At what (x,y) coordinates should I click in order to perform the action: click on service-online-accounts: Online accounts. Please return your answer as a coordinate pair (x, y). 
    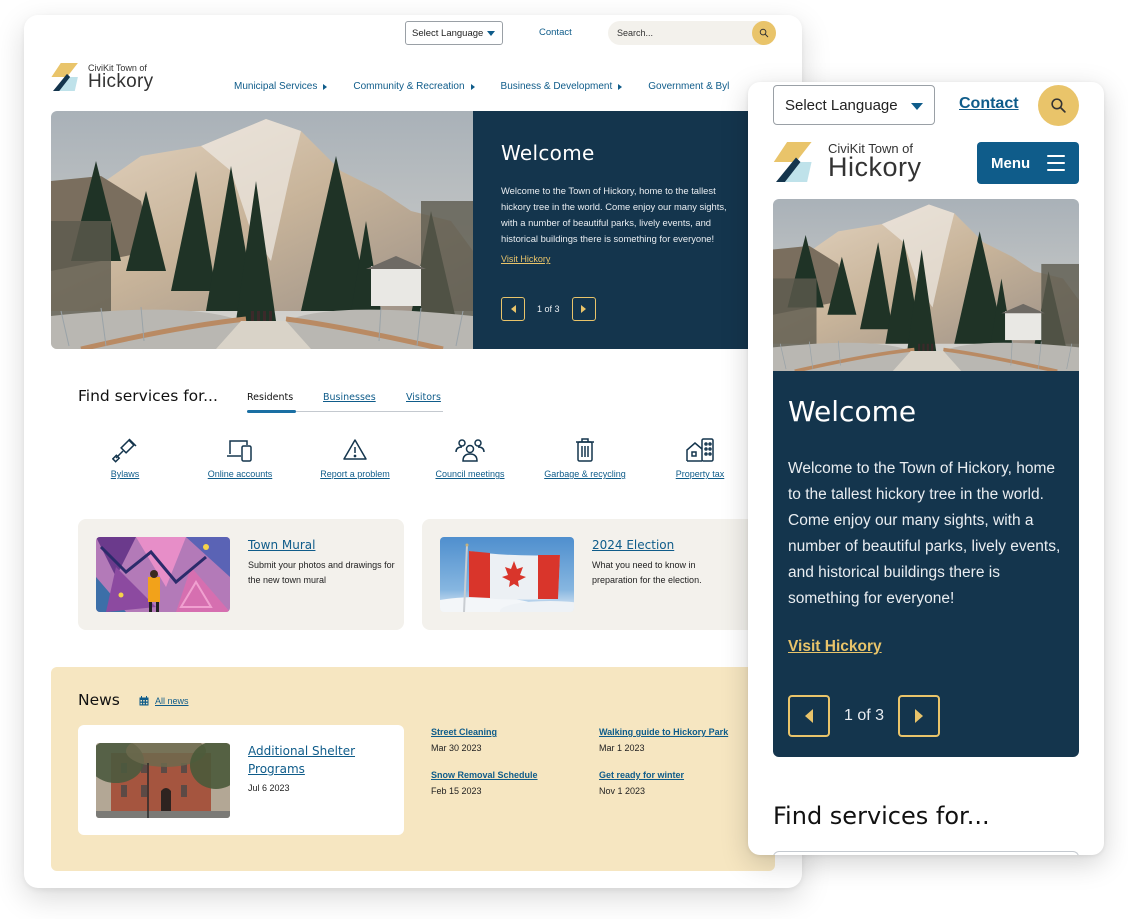
    Looking at the image, I should click on (240, 458).